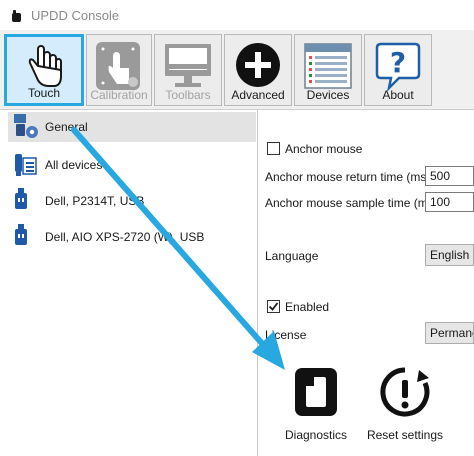 Image resolution: width=474 pixels, height=456 pixels. Describe the element at coordinates (26, 166) in the screenshot. I see `all-devices-icon` at that location.